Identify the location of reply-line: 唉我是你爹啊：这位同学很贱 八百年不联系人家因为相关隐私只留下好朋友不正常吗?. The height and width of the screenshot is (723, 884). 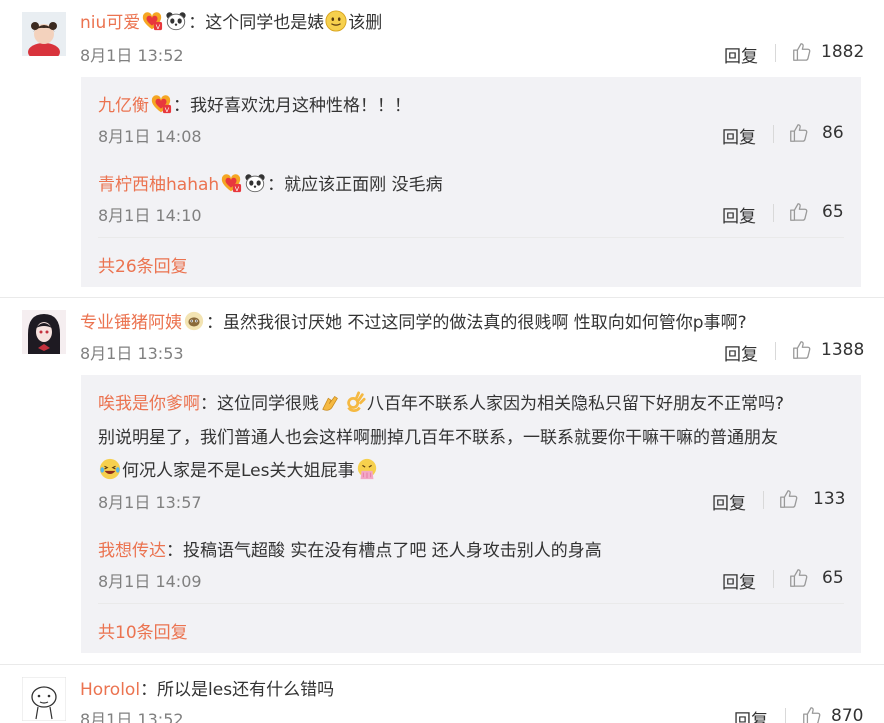
(441, 401).